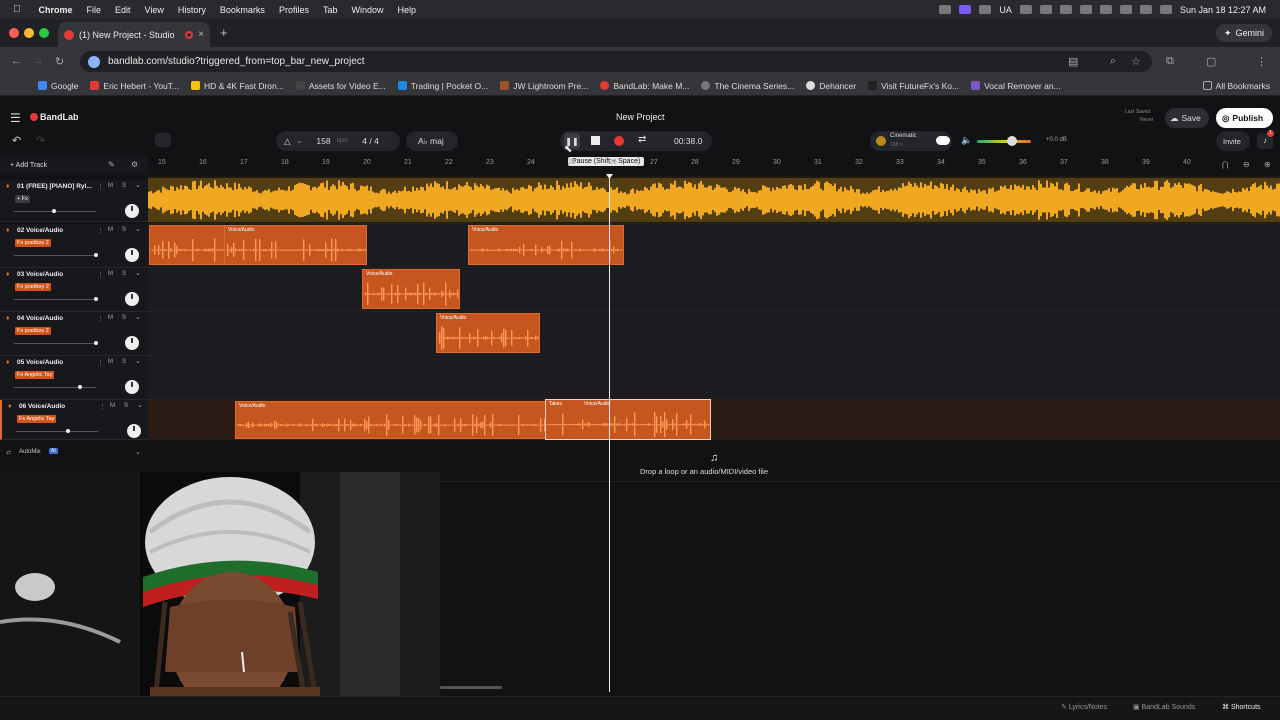 The image size is (1280, 720). I want to click on track-name: 04 Voice/Audio, so click(40, 318).